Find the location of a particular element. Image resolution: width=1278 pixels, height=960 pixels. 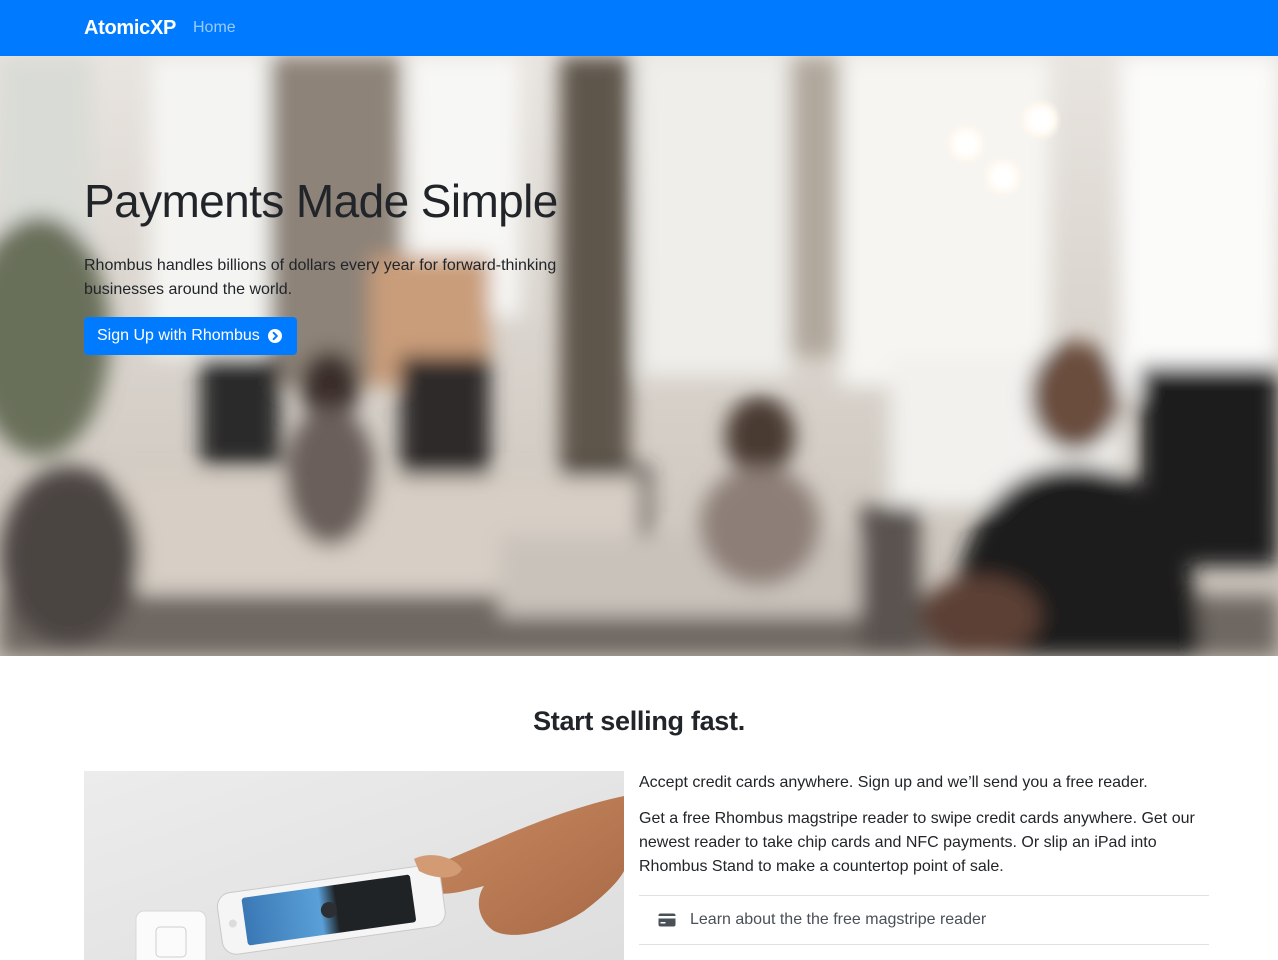

brand-link: AtomicXP is located at coordinates (130, 28).